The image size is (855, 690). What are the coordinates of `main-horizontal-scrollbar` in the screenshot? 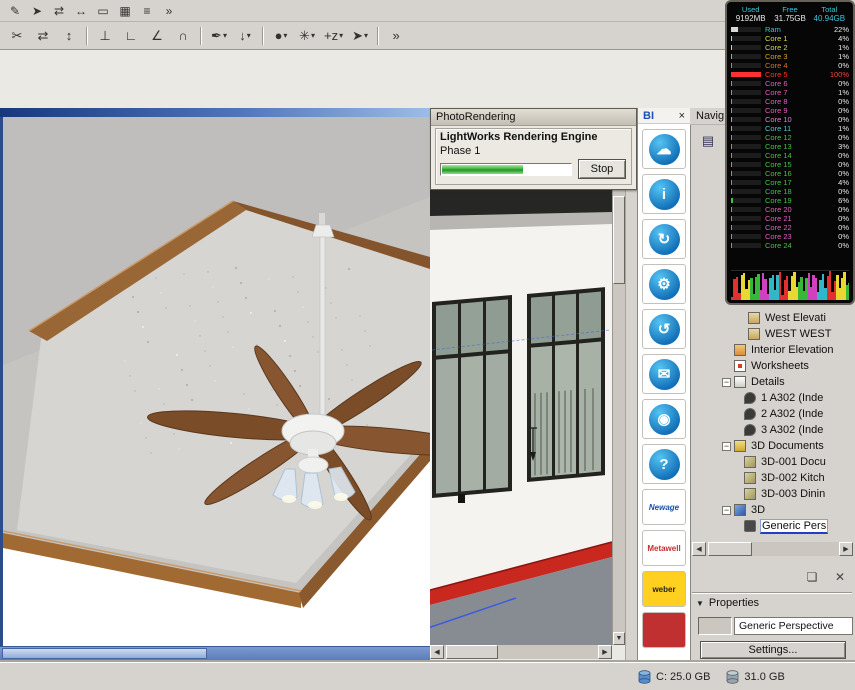 It's located at (215, 653).